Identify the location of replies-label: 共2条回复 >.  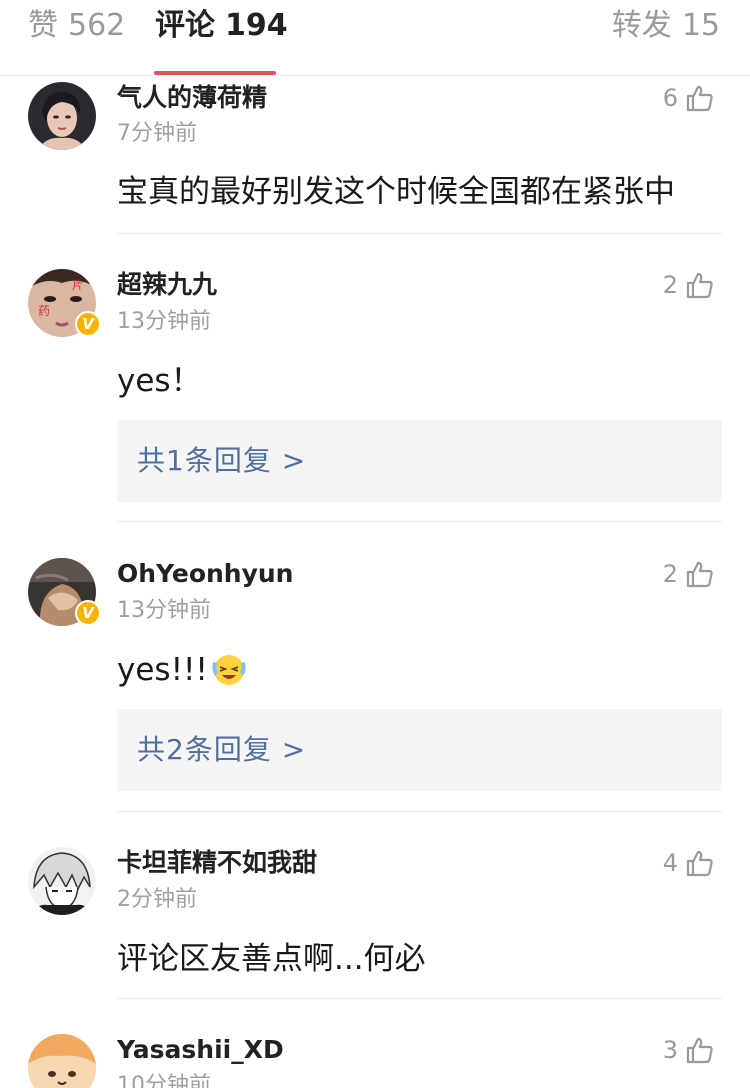
(222, 749).